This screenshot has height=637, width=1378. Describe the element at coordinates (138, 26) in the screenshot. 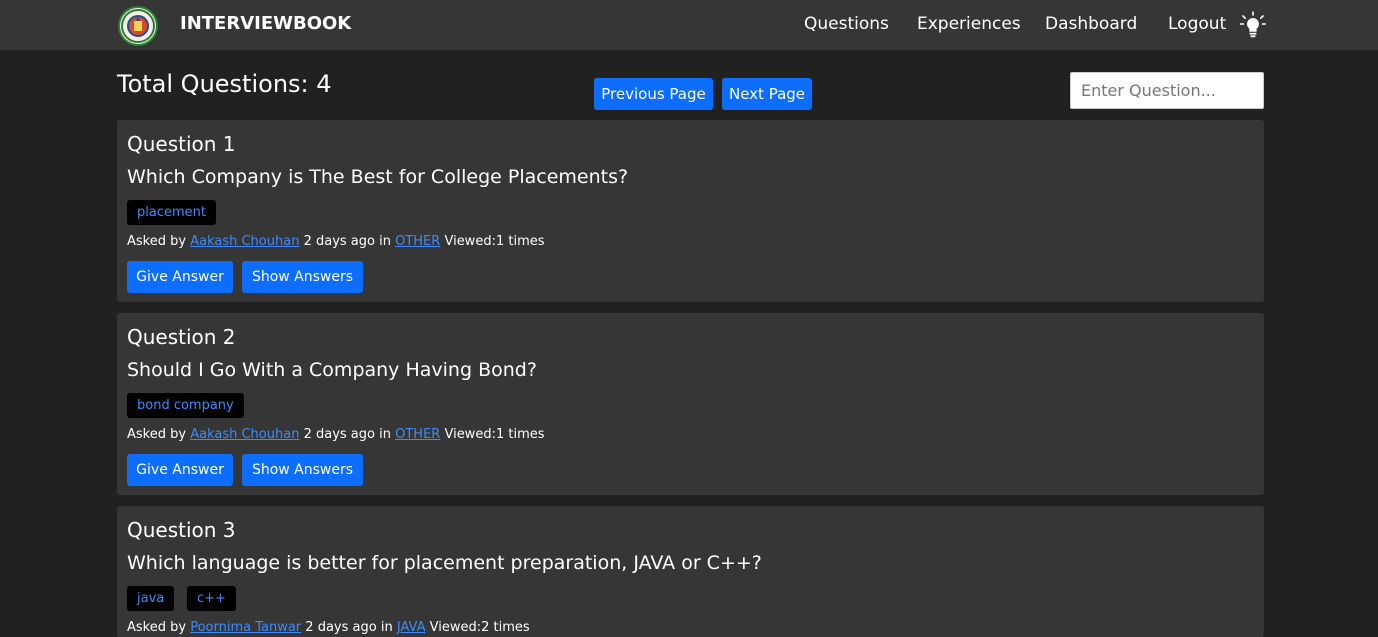

I see `college-emblem-logo` at that location.